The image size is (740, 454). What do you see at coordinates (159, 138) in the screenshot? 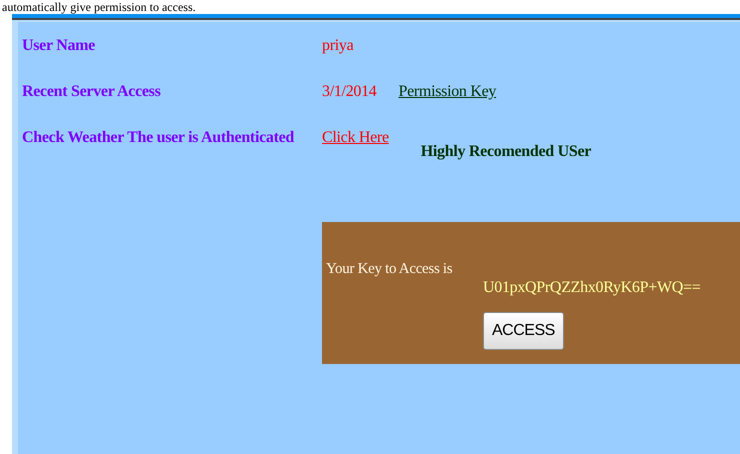
I see `field-label: Check Weather The user is Authenticated` at bounding box center [159, 138].